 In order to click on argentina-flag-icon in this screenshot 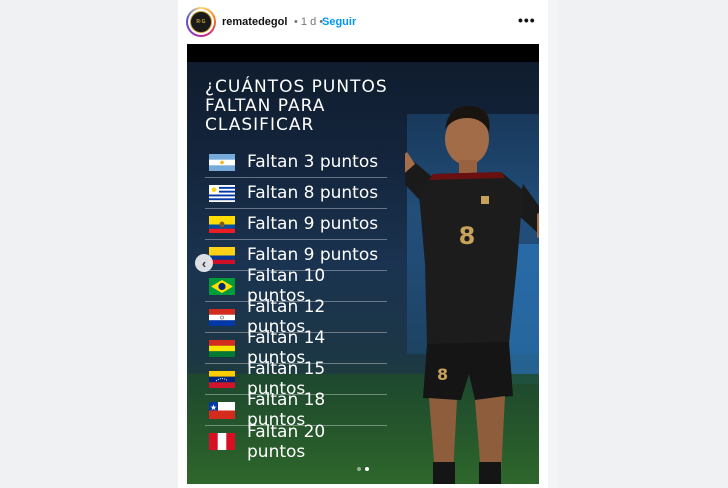, I will do `click(222, 162)`.